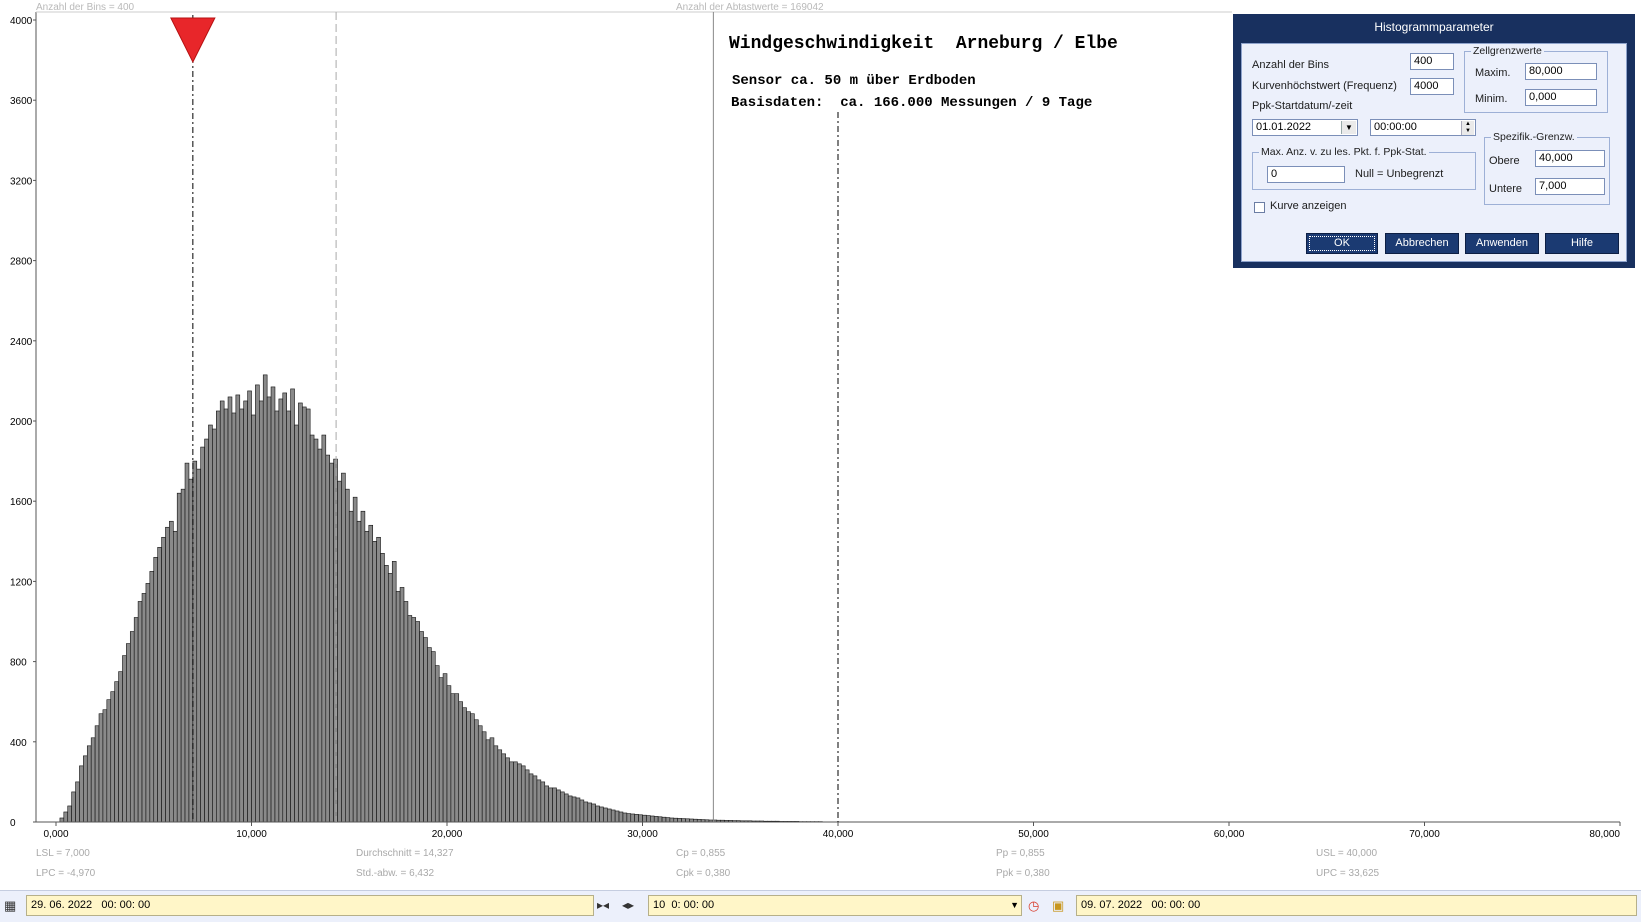  What do you see at coordinates (1570, 158) in the screenshot?
I see `upper-limit-input: 40,000` at bounding box center [1570, 158].